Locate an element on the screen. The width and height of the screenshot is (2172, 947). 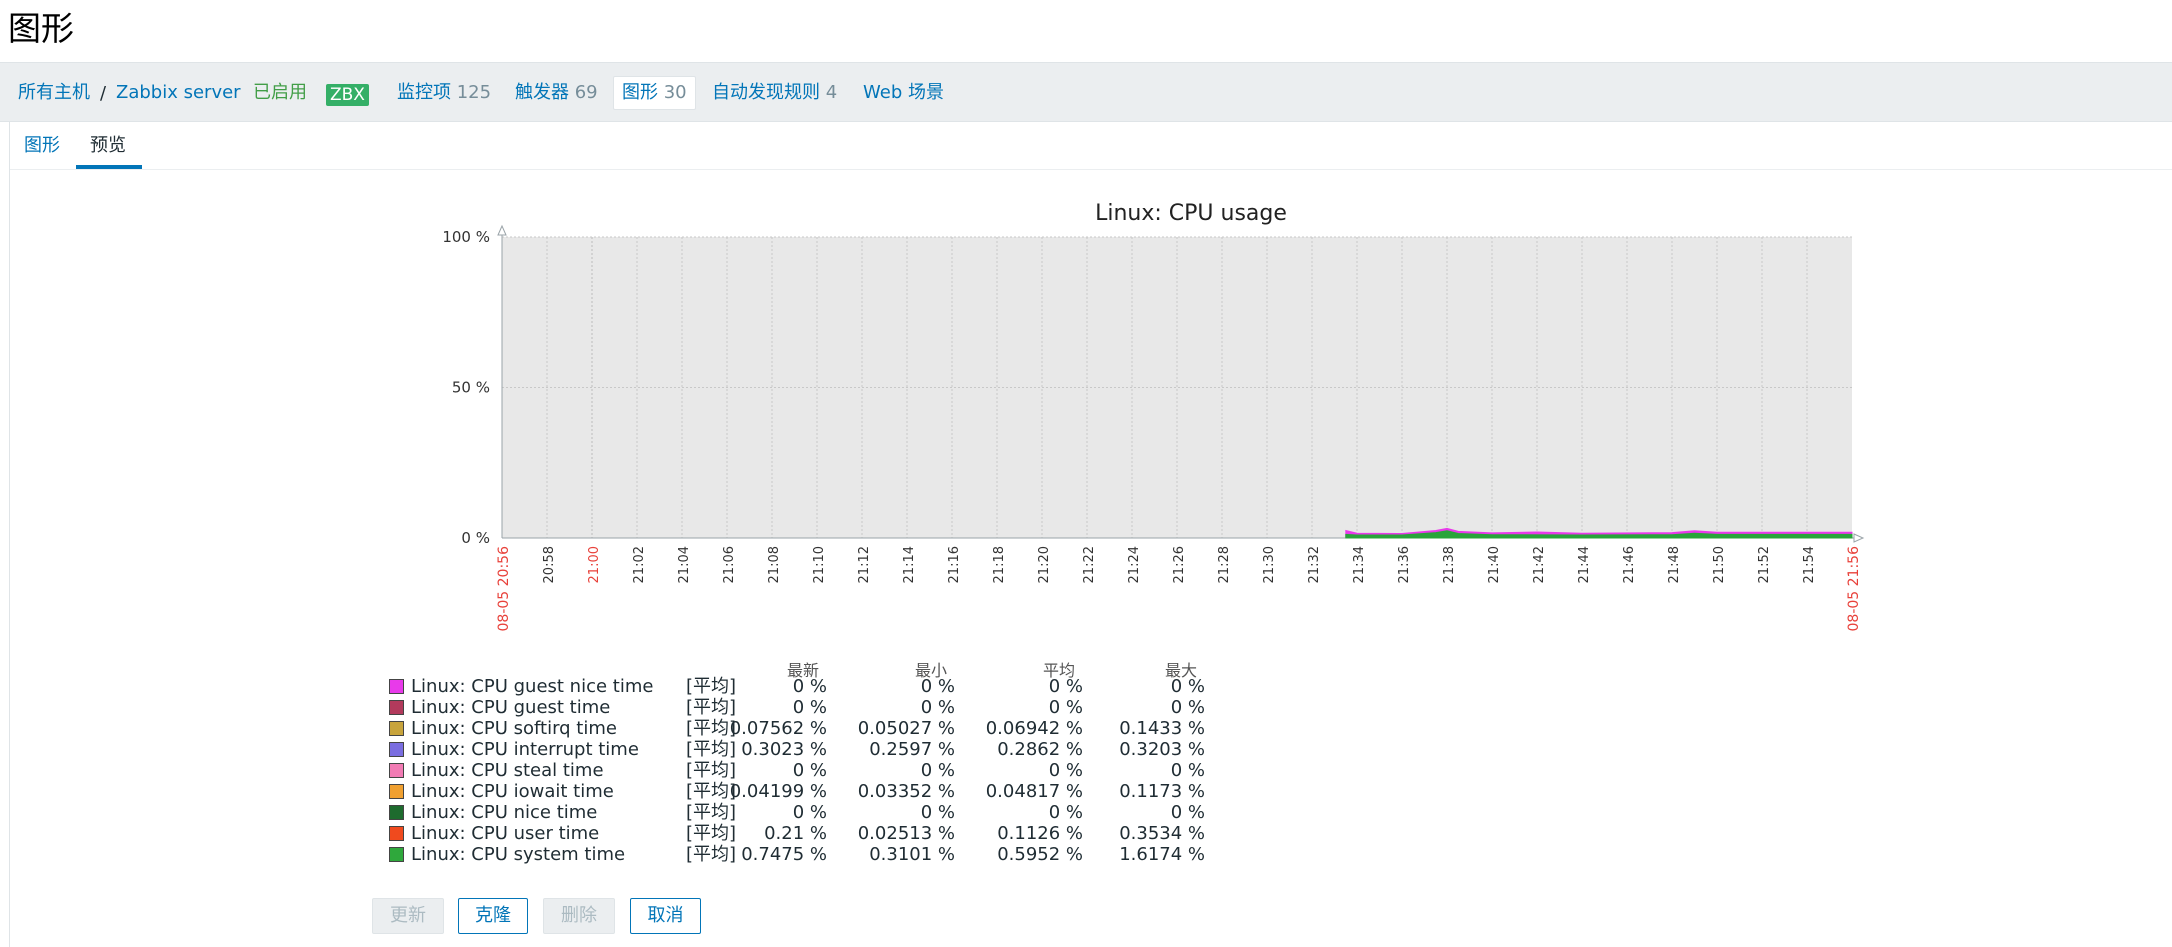
legend-value-min: 0.03352 % is located at coordinates (906, 791).